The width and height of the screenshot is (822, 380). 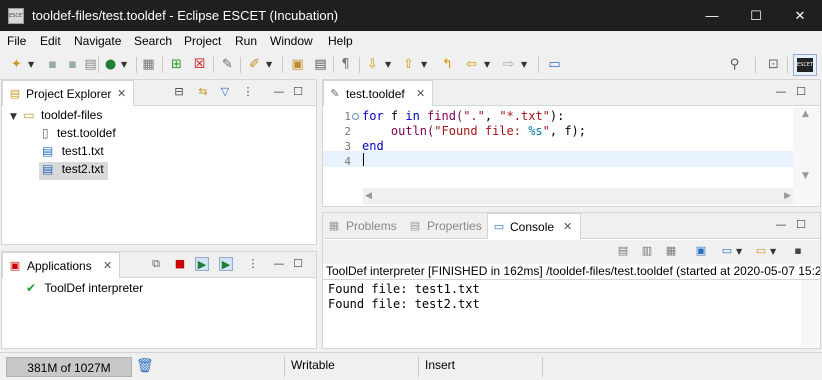 I want to click on close-tab-console-icon: ✕, so click(x=567, y=226).